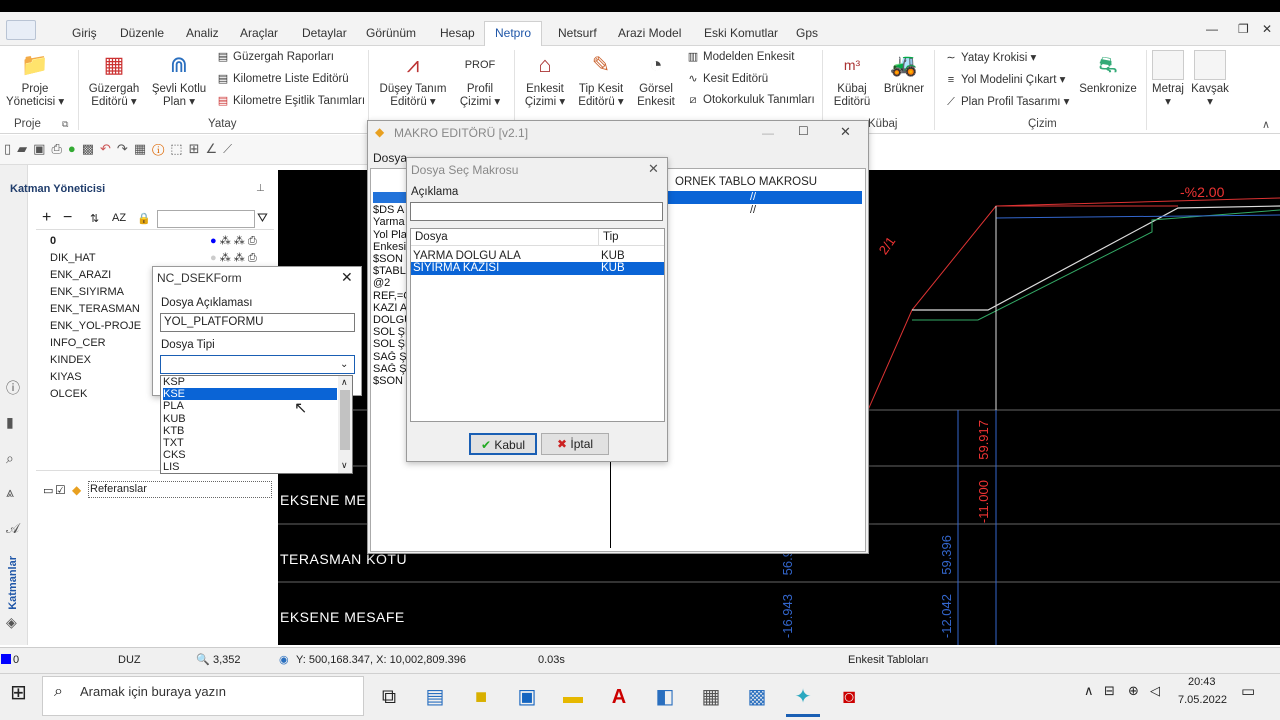 The width and height of the screenshot is (1280, 720). Describe the element at coordinates (78, 343) in the screenshot. I see `layer-item: INFO_CER` at that location.